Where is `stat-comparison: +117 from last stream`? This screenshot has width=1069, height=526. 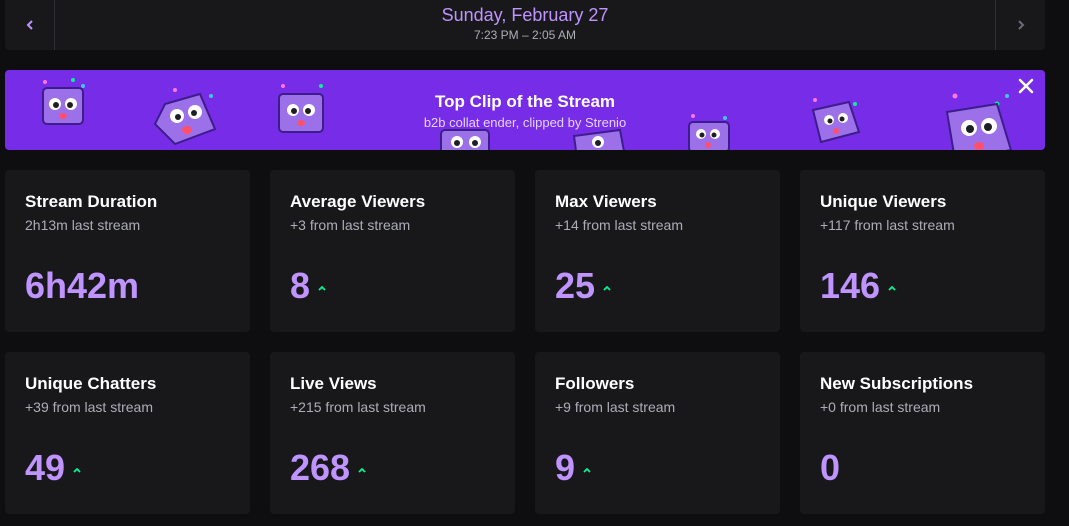
stat-comparison: +117 from last stream is located at coordinates (887, 225).